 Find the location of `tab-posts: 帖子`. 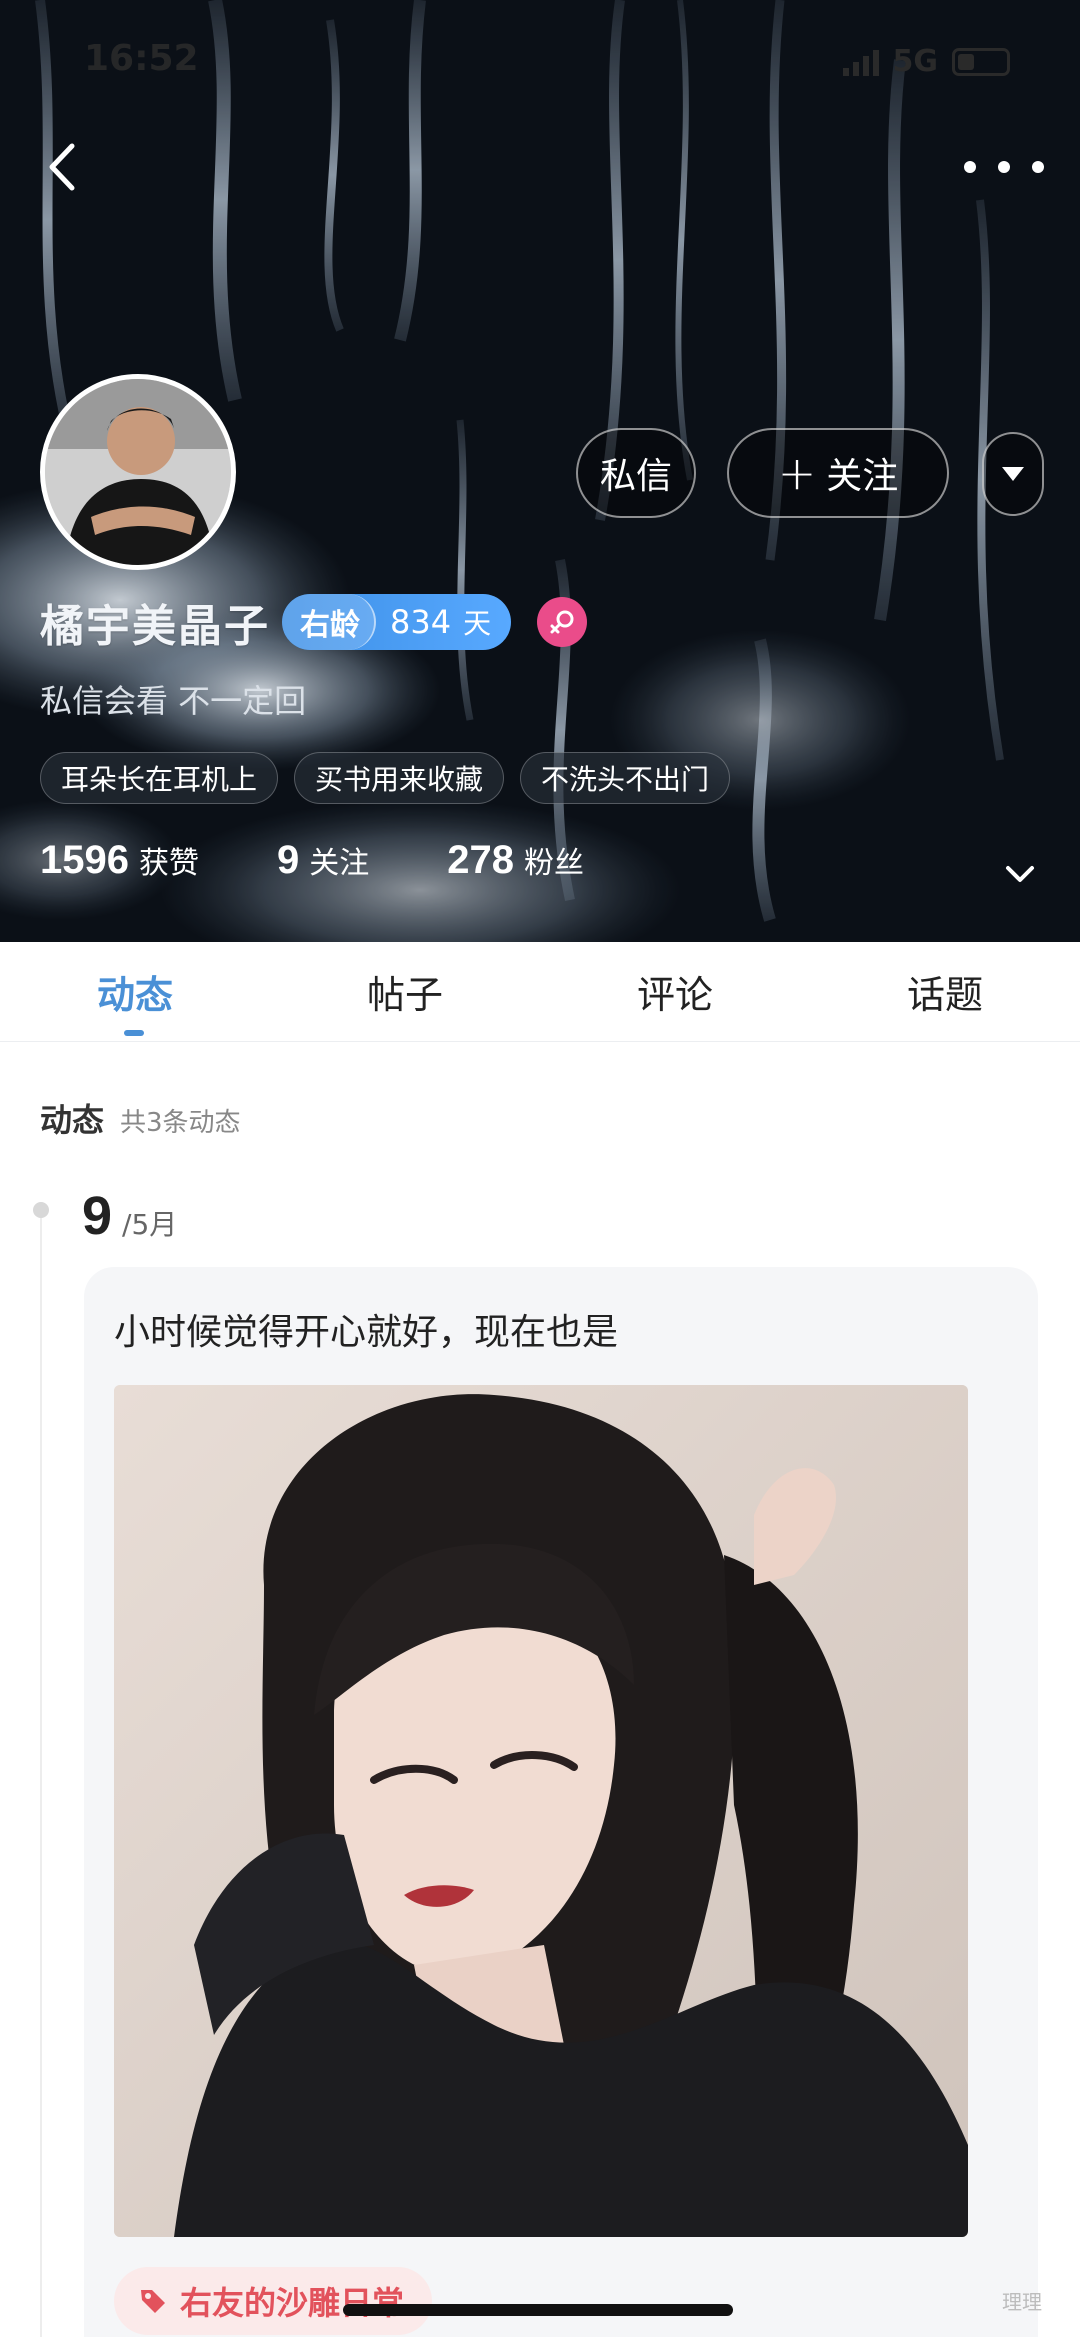

tab-posts: 帖子 is located at coordinates (405, 991).